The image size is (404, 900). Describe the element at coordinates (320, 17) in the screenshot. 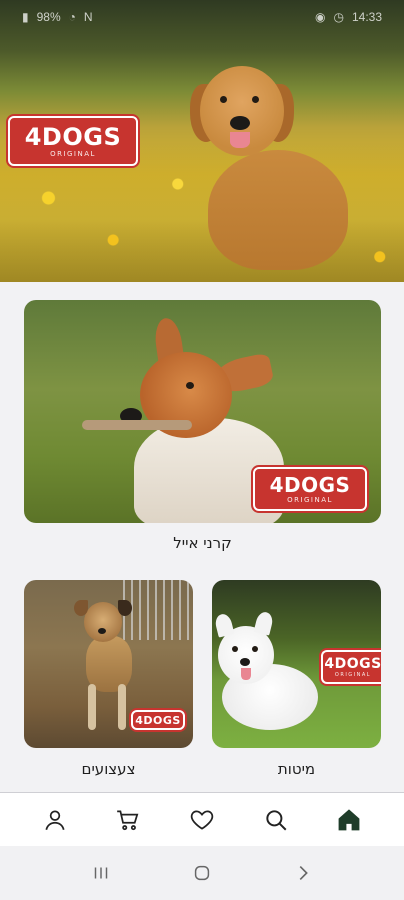

I see `notification-icon: ◉` at that location.